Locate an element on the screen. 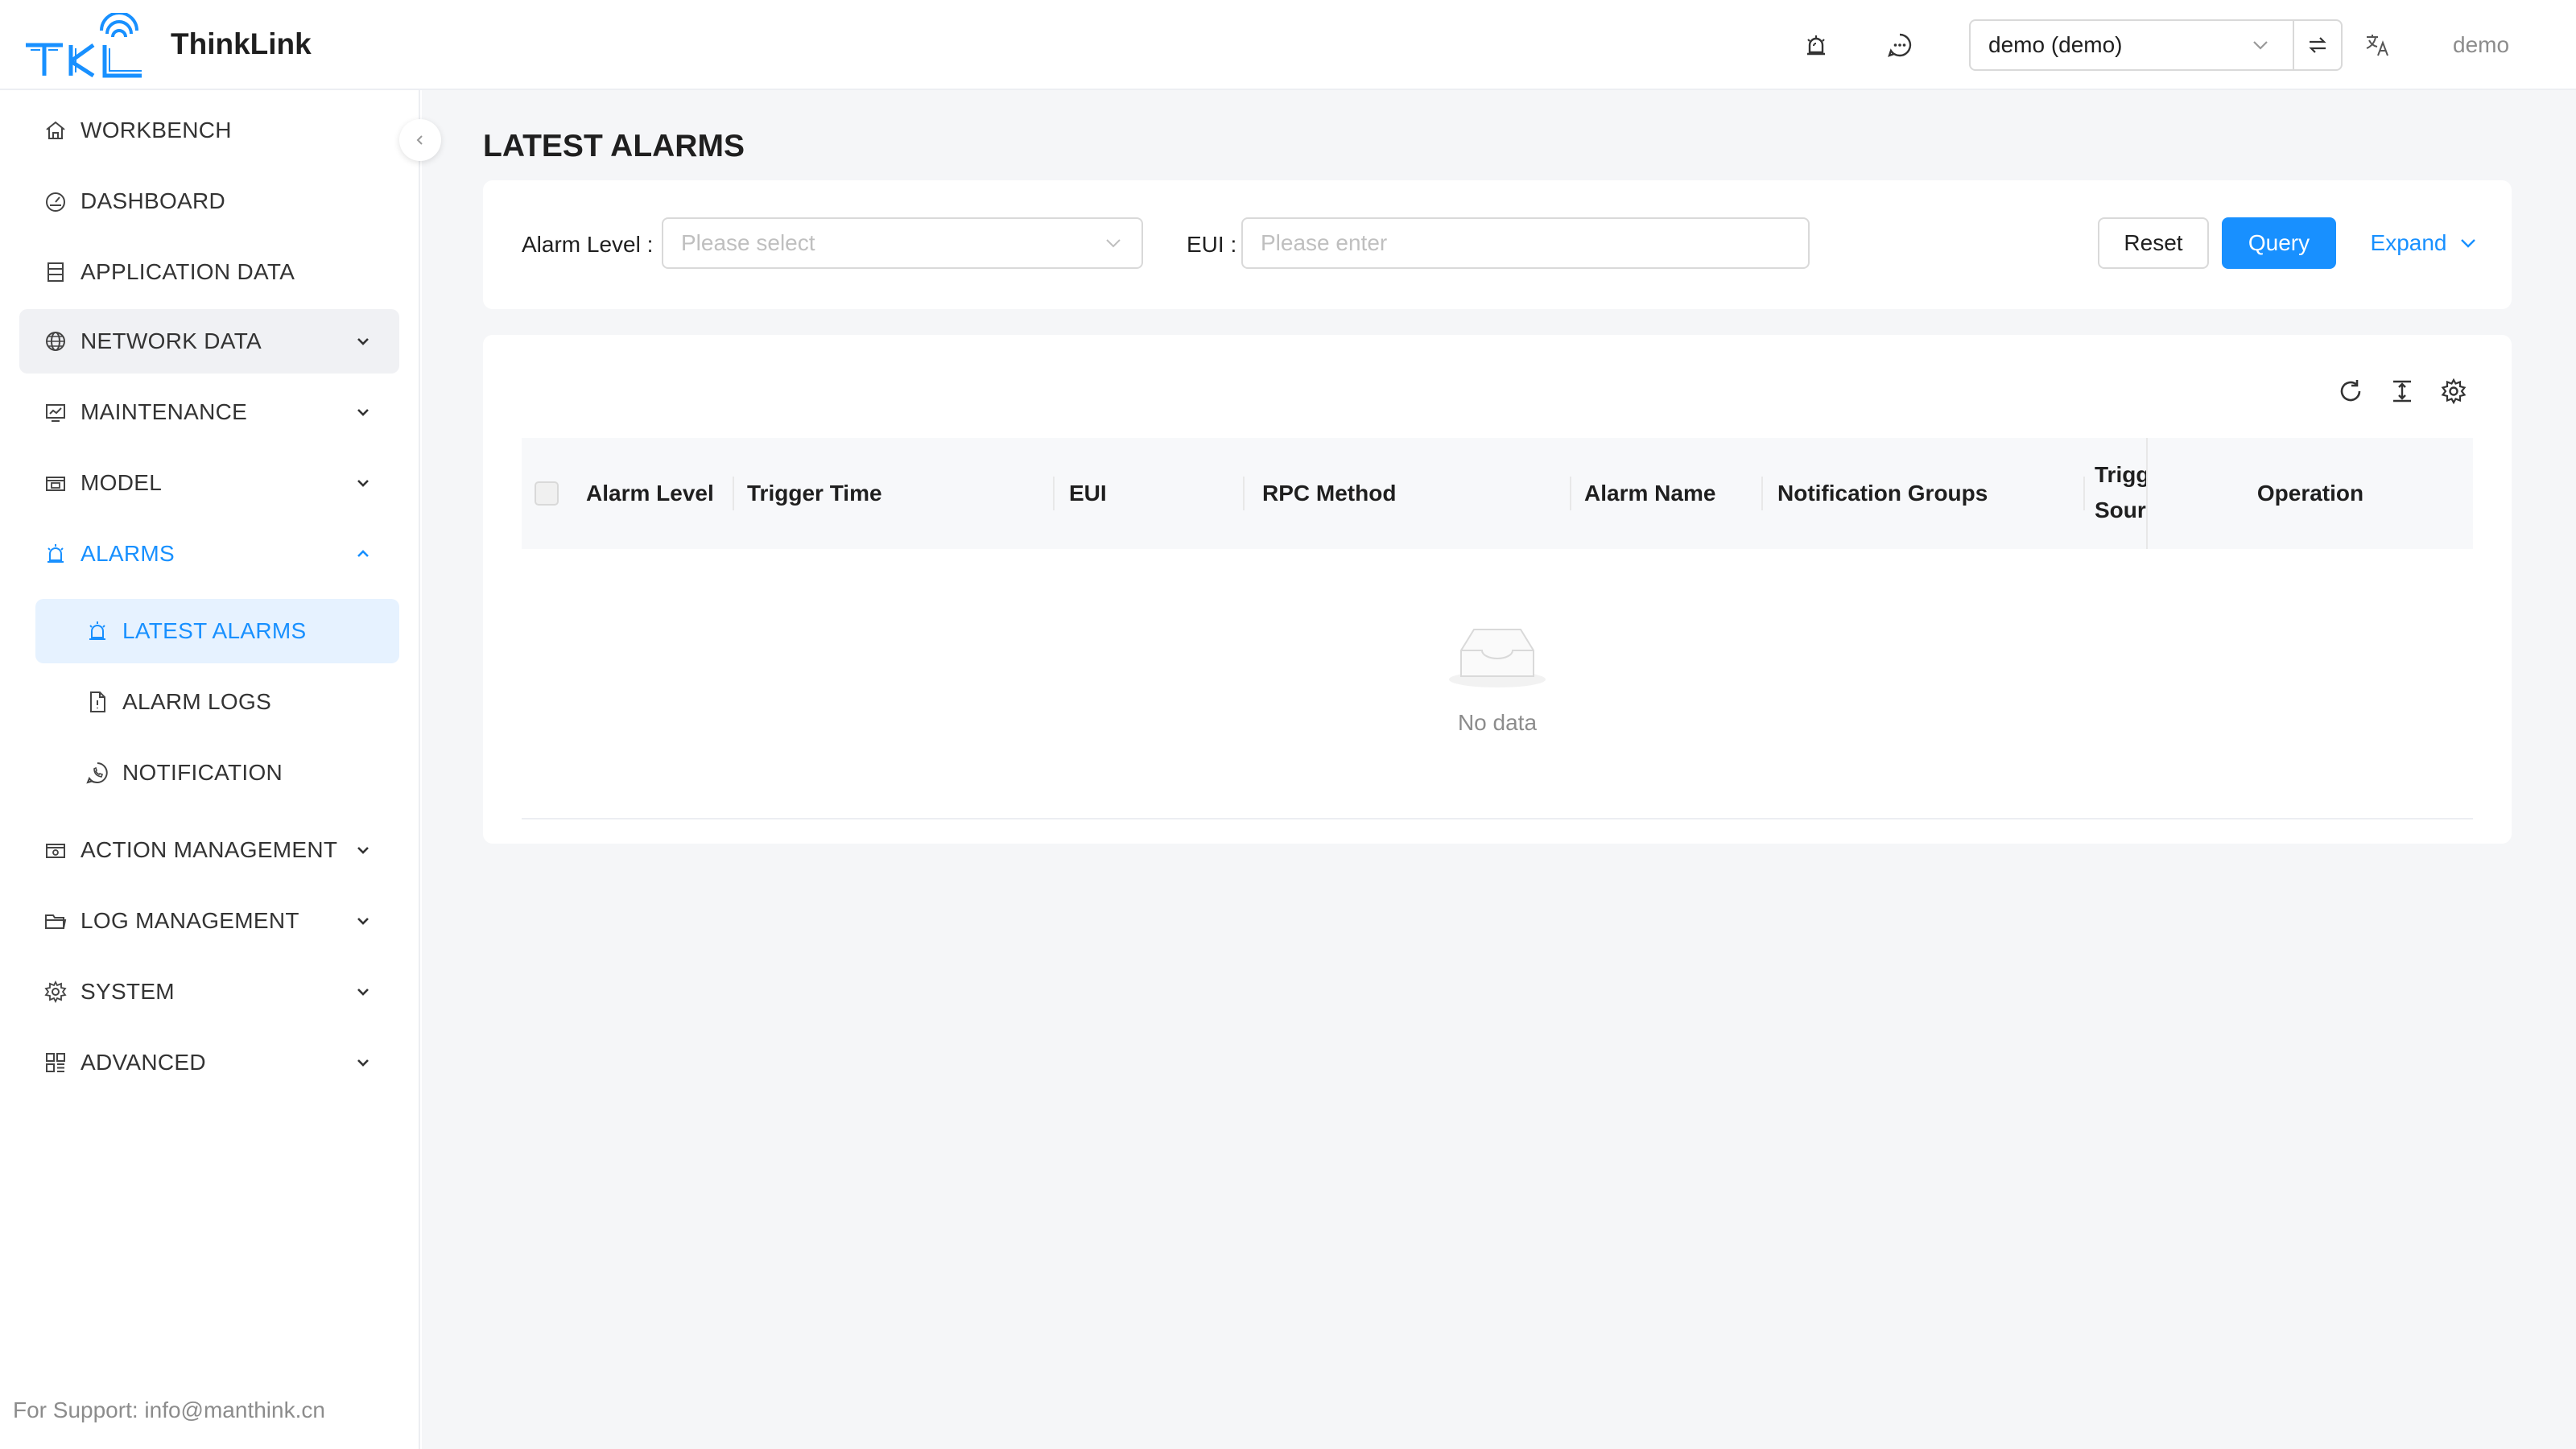 Image resolution: width=2576 pixels, height=1449 pixels. user-name: demo is located at coordinates (2481, 45).